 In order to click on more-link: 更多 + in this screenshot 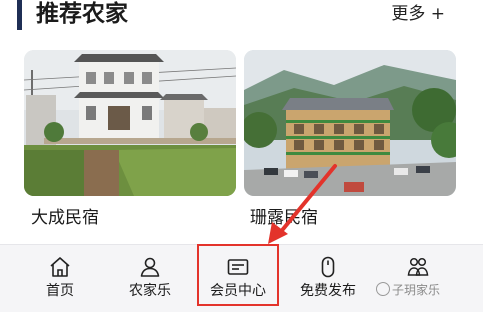, I will do `click(418, 14)`.